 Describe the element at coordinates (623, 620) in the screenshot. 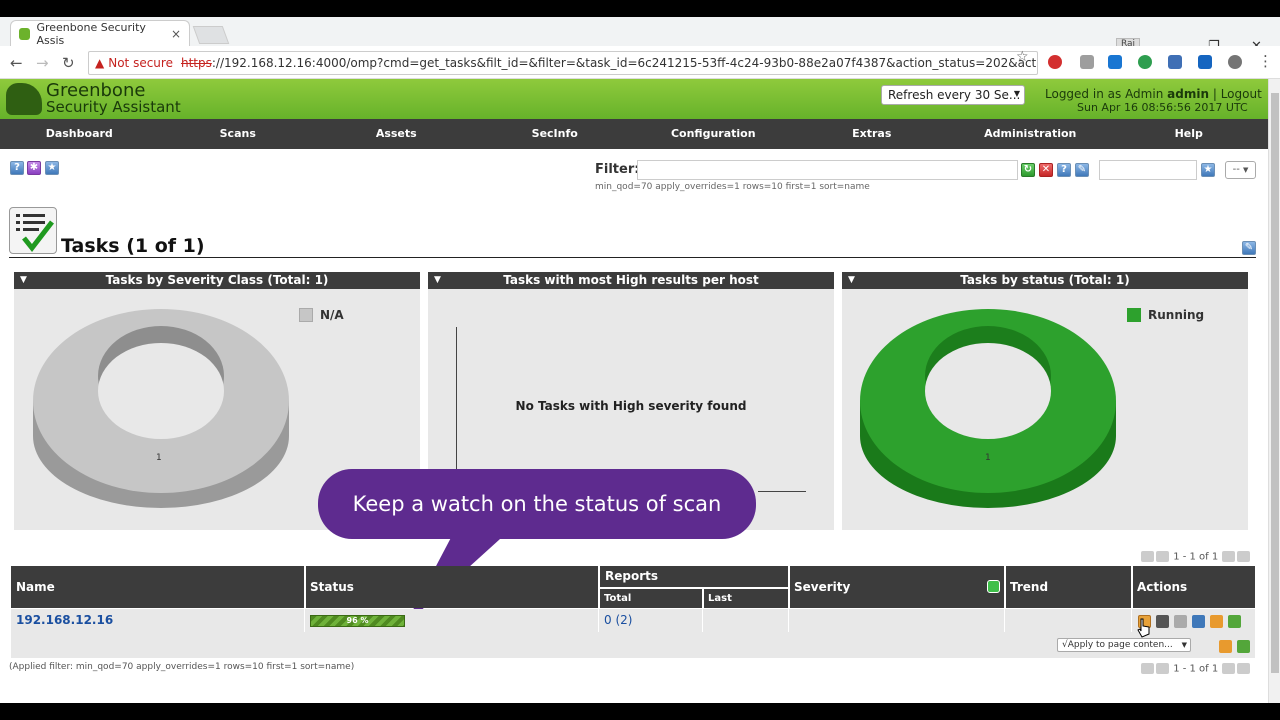

I see `reports-count-link: (2)` at that location.